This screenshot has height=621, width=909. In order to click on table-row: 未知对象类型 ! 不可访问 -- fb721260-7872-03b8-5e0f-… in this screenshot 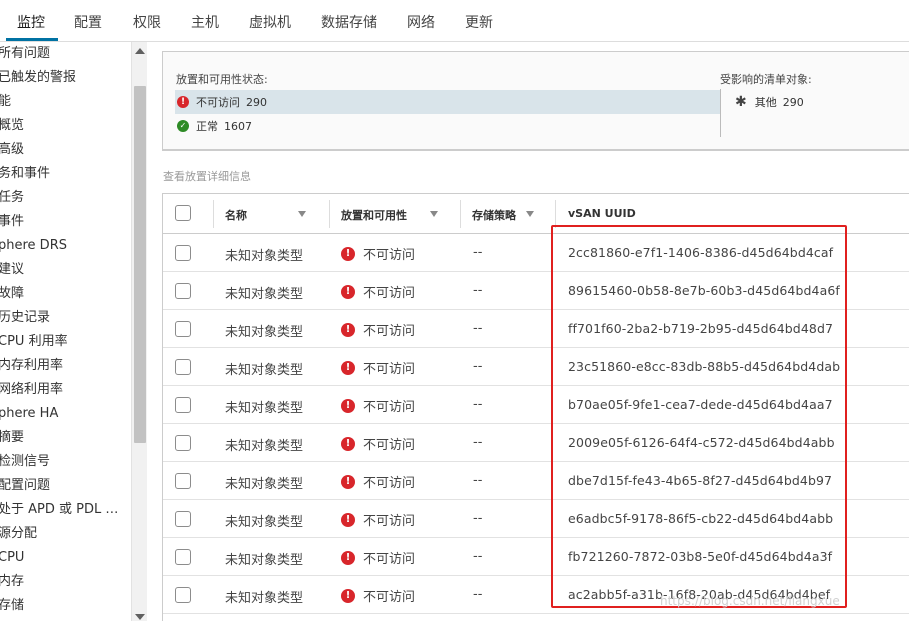, I will do `click(536, 557)`.